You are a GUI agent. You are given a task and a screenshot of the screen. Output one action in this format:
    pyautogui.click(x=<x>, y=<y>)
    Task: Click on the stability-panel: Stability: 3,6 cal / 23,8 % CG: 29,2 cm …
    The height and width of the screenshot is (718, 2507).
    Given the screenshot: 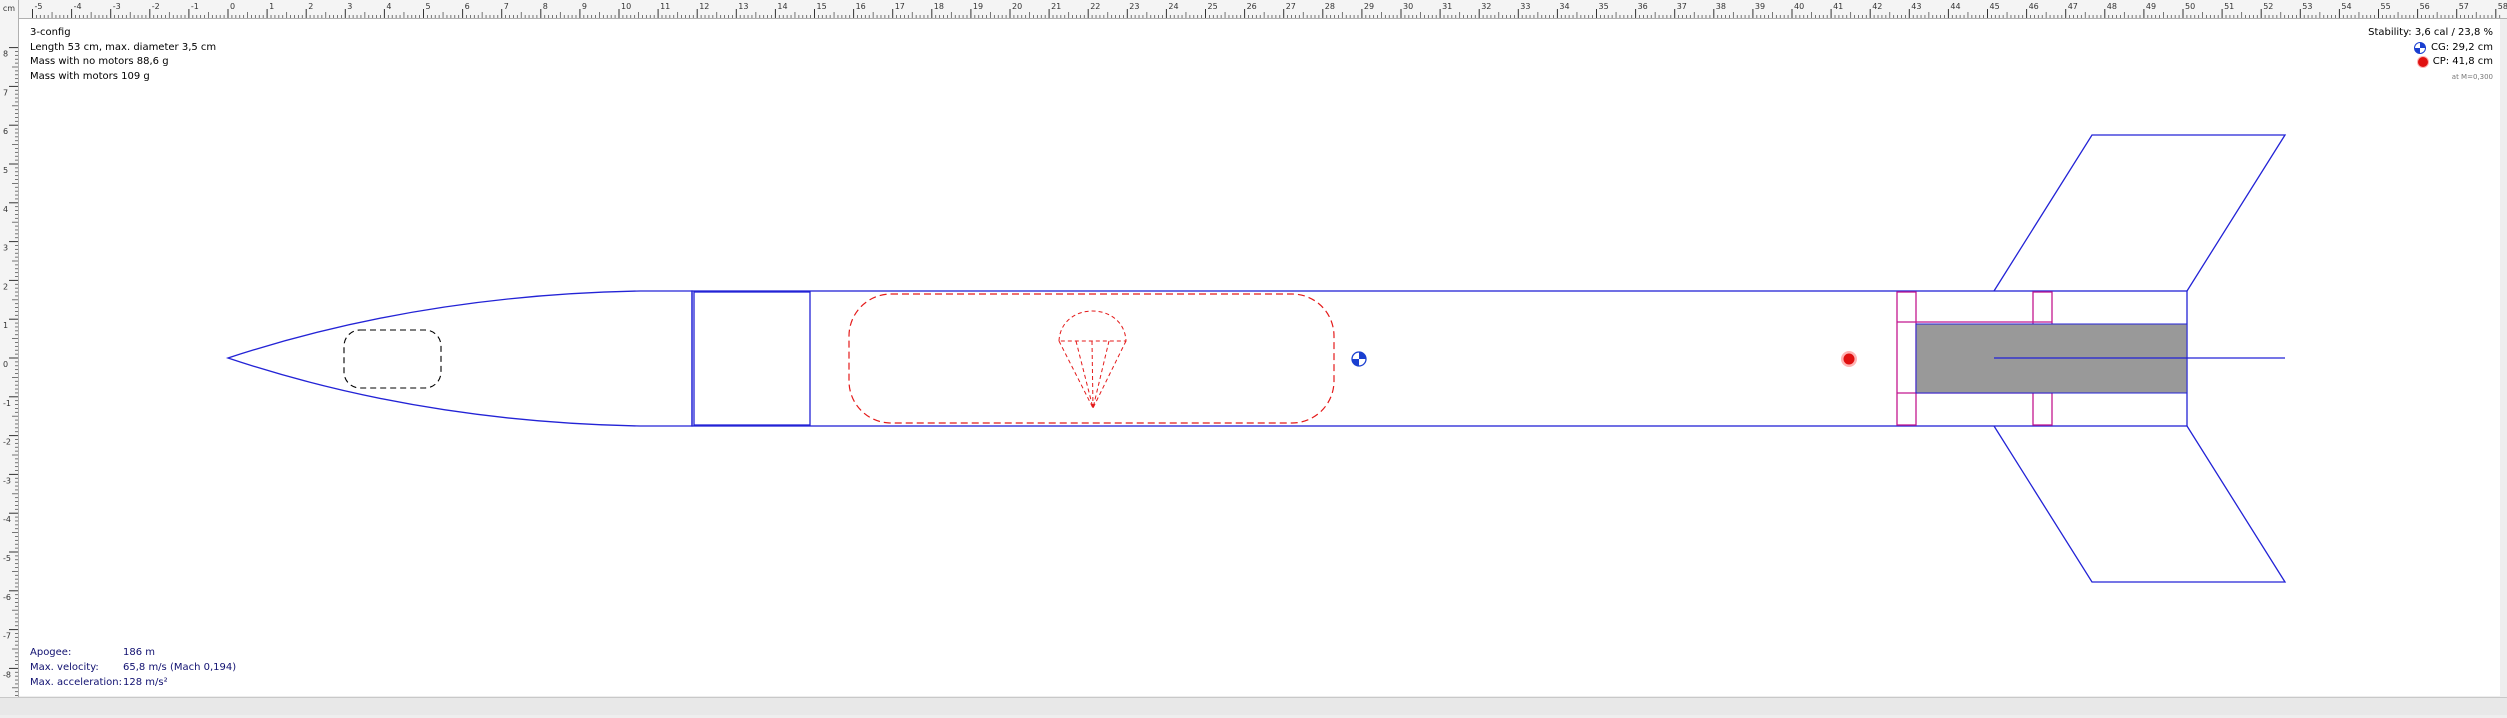 What is the action you would take?
    pyautogui.click(x=2430, y=55)
    